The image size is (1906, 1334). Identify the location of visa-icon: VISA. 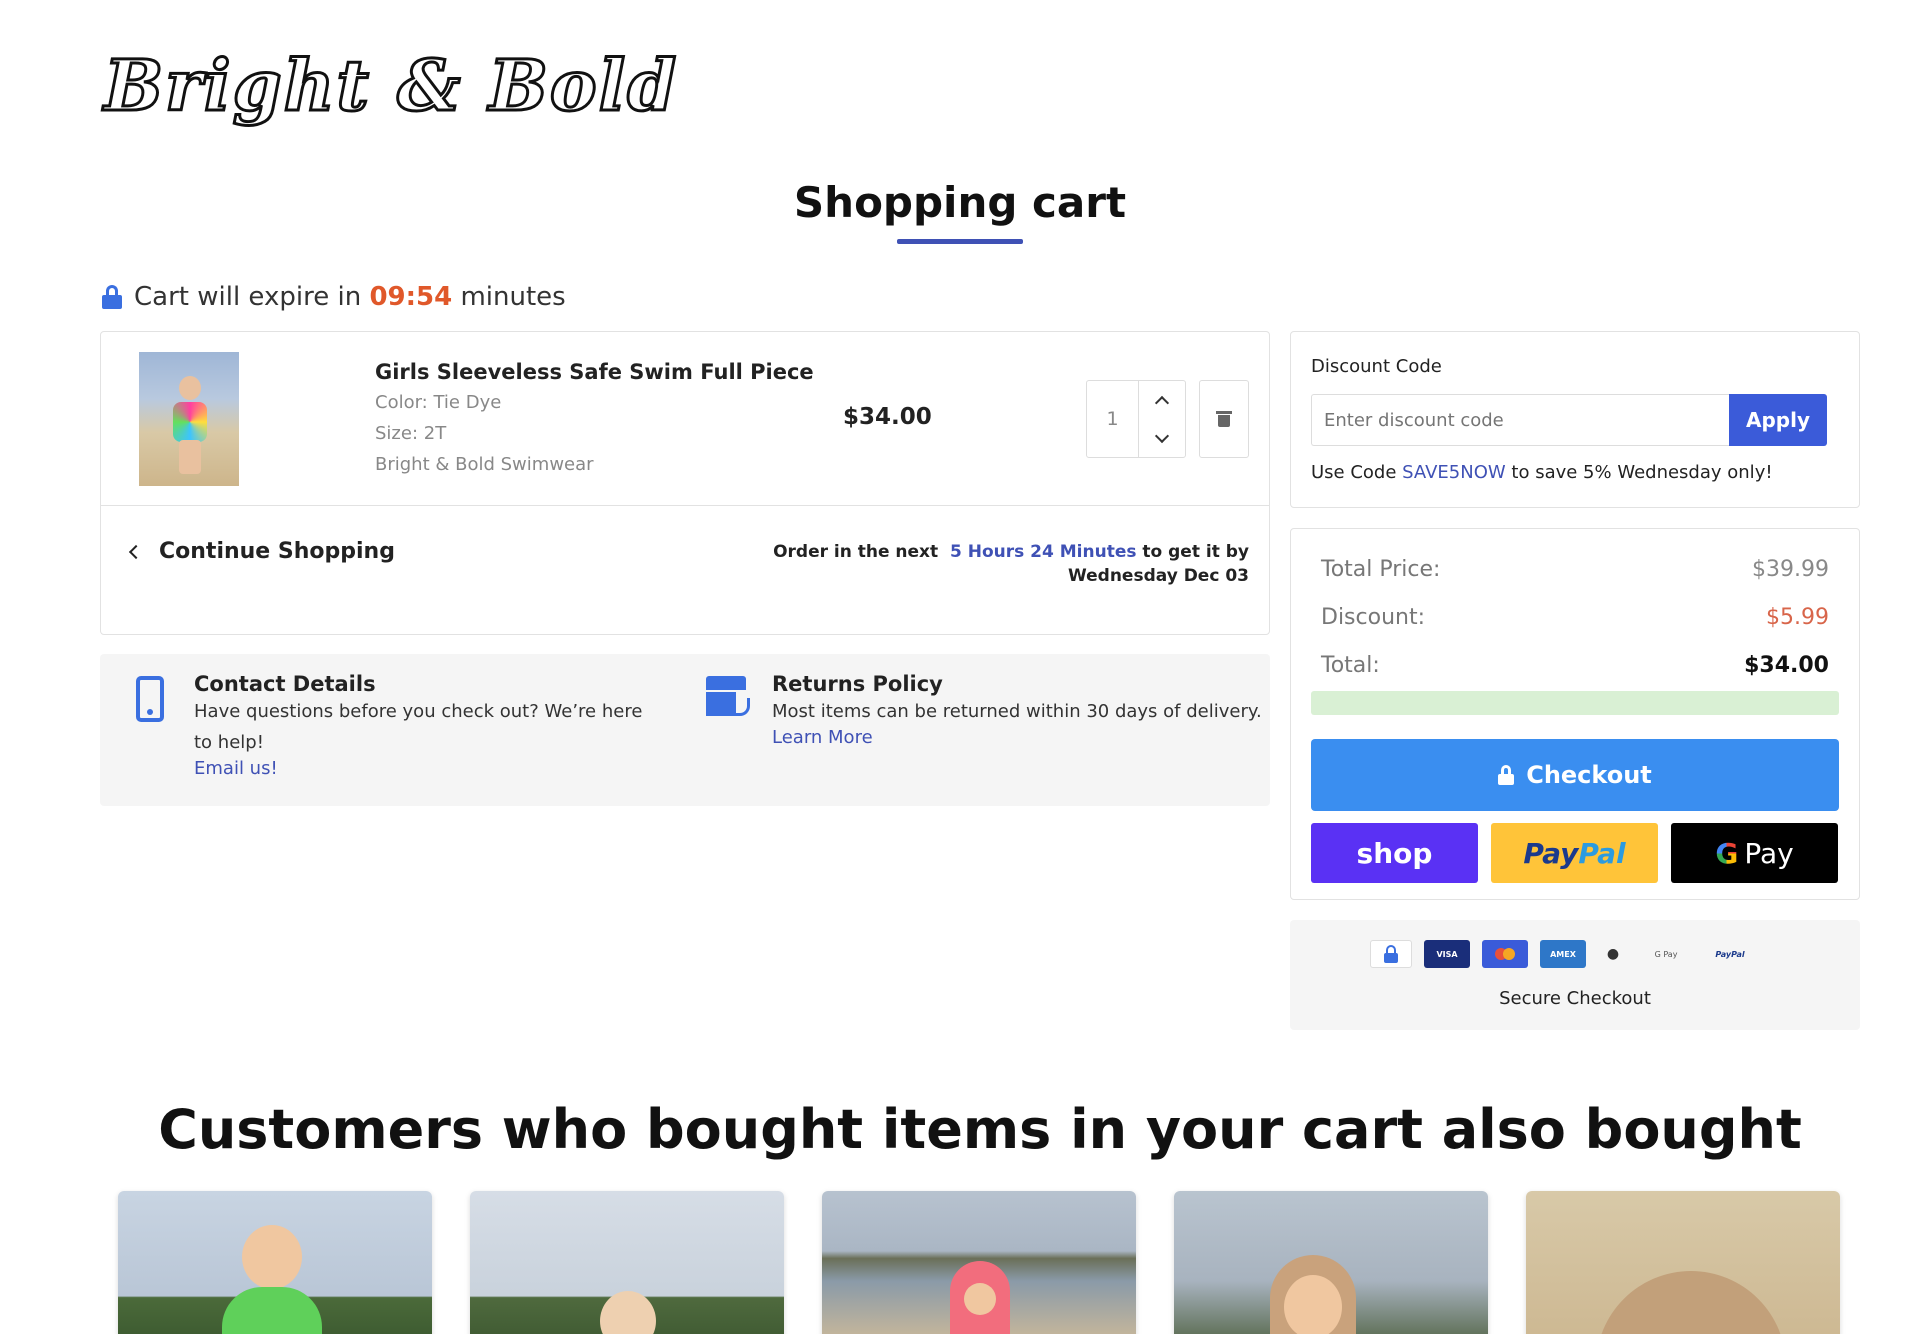
(1447, 954).